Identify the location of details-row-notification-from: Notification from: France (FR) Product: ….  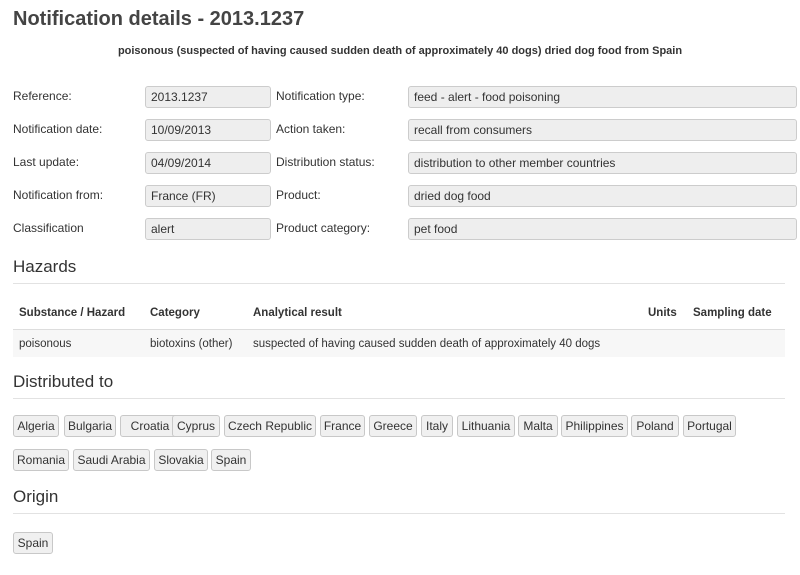
(405, 197).